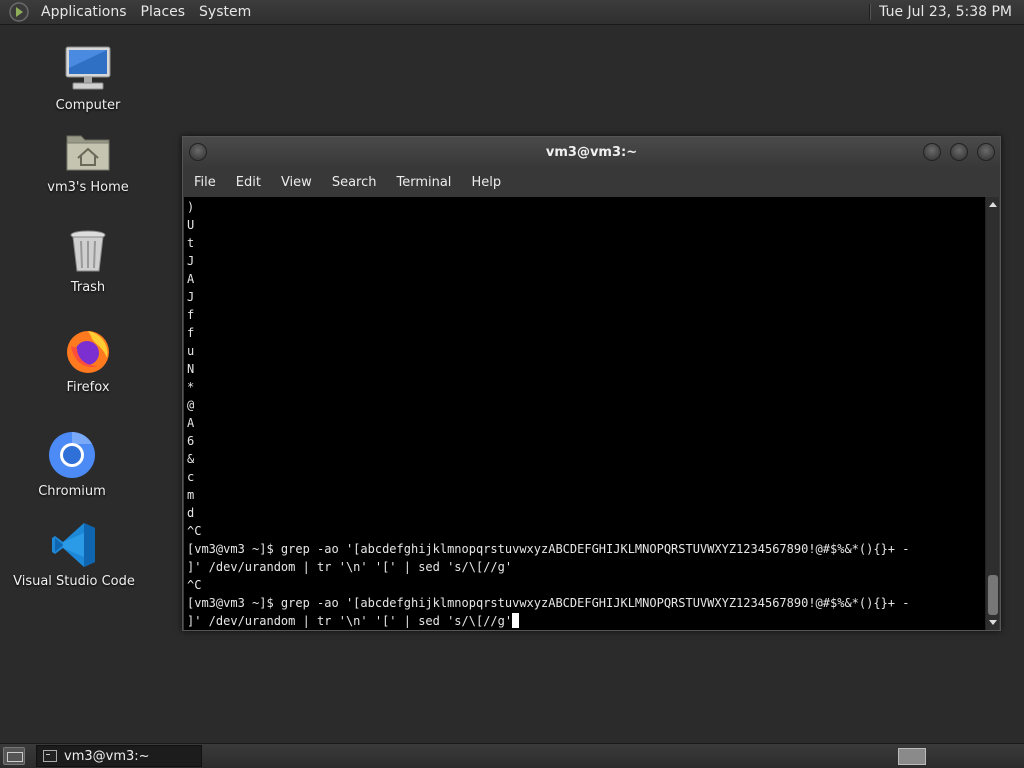 The width and height of the screenshot is (1024, 768). I want to click on terminal-scrollbar, so click(992, 413).